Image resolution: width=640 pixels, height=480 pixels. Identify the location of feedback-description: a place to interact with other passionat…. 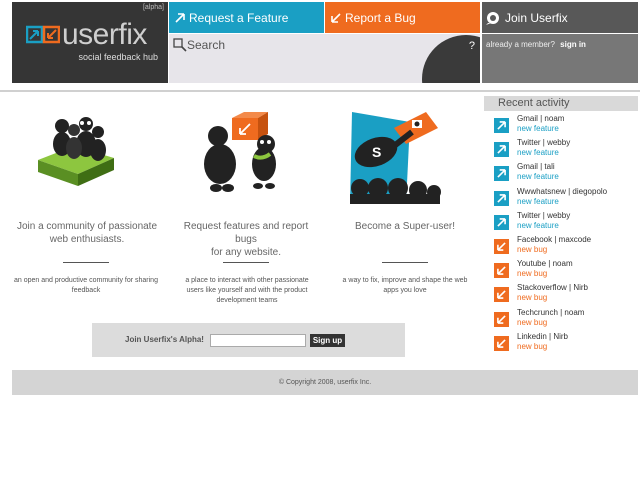
(247, 290).